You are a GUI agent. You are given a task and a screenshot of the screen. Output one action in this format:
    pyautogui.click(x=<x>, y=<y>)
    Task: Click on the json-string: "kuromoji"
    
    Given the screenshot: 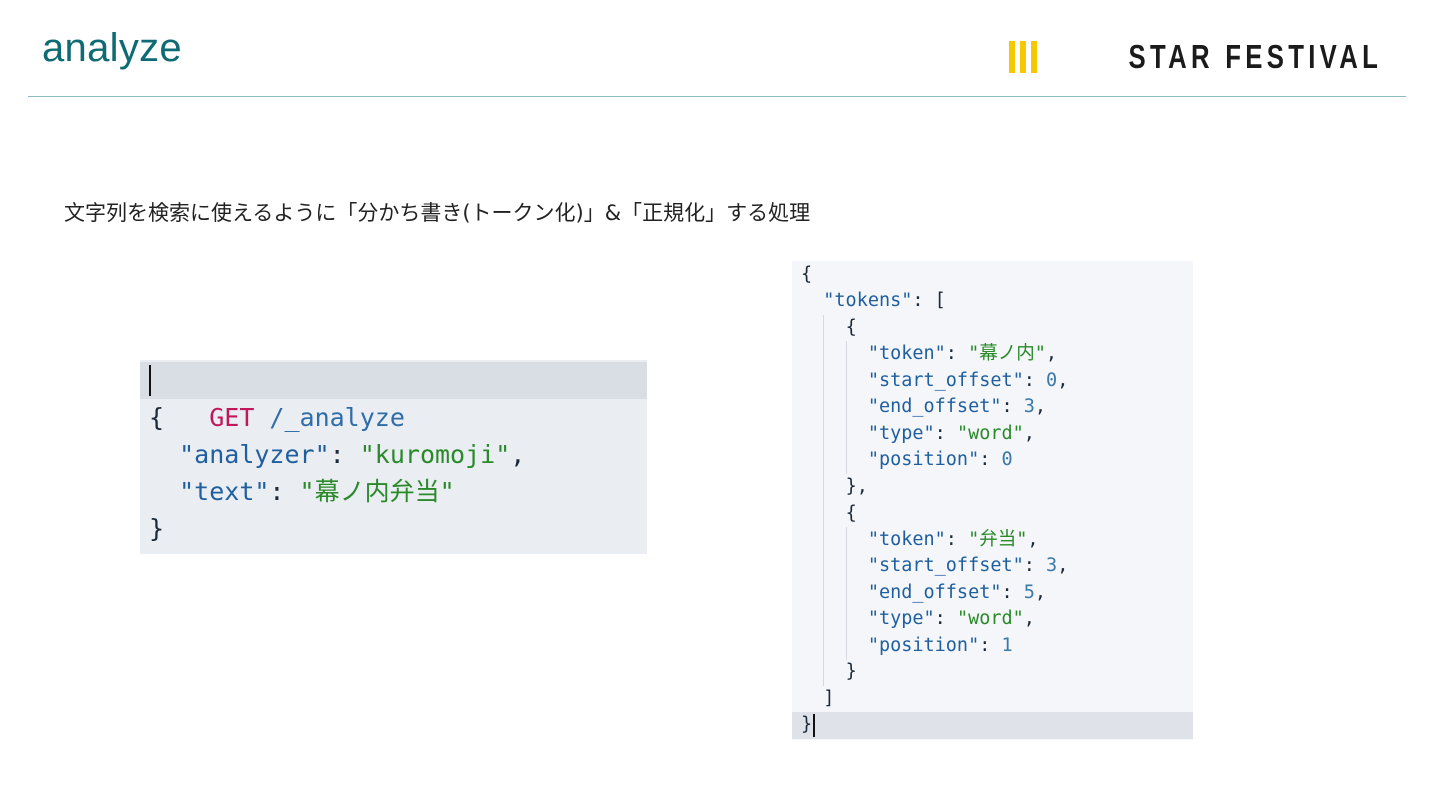 What is the action you would take?
    pyautogui.click(x=435, y=454)
    